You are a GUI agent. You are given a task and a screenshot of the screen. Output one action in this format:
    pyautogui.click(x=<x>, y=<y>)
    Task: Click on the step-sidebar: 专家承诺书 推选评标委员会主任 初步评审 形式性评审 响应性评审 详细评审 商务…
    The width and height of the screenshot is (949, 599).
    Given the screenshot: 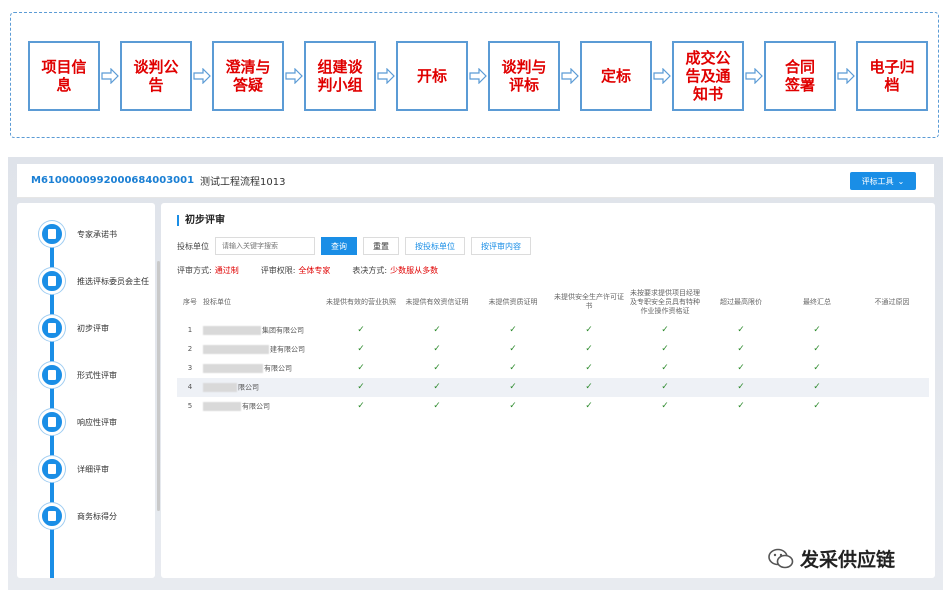 What is the action you would take?
    pyautogui.click(x=88, y=390)
    